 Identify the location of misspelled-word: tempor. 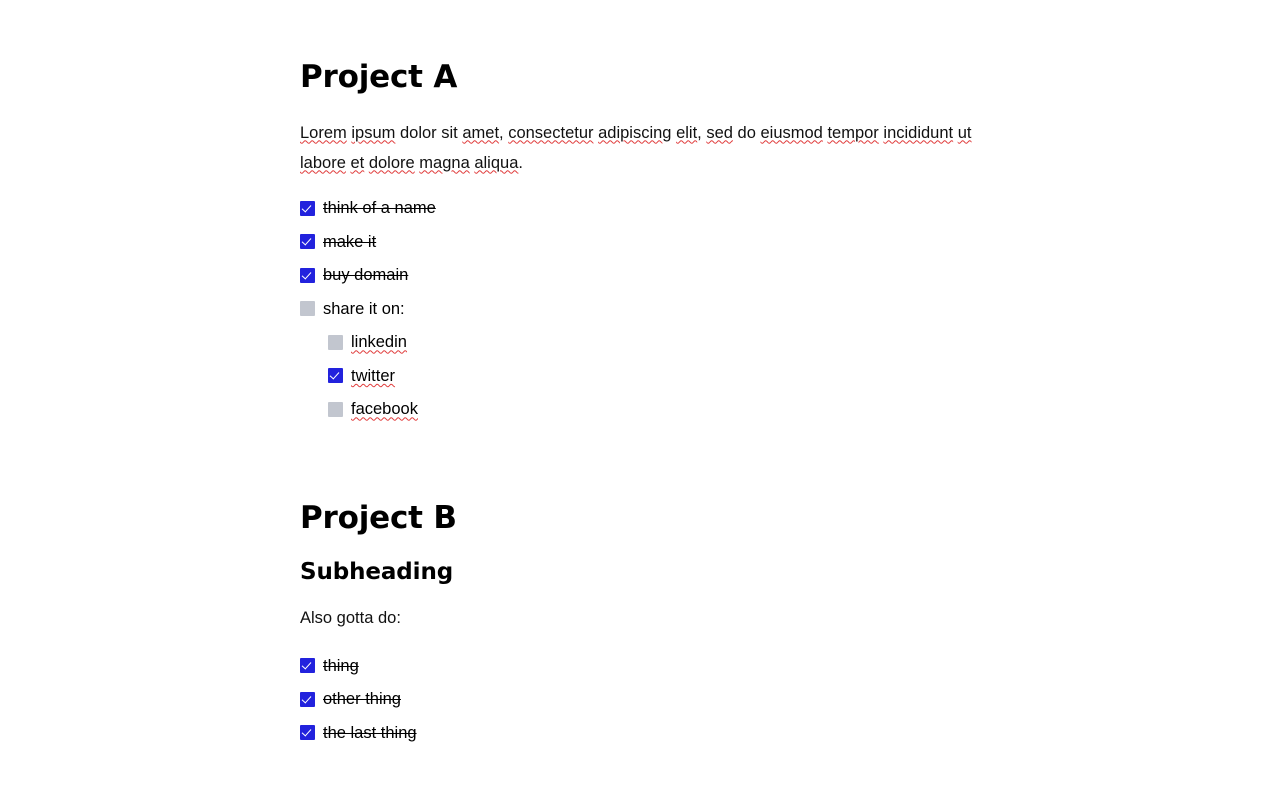
(853, 132).